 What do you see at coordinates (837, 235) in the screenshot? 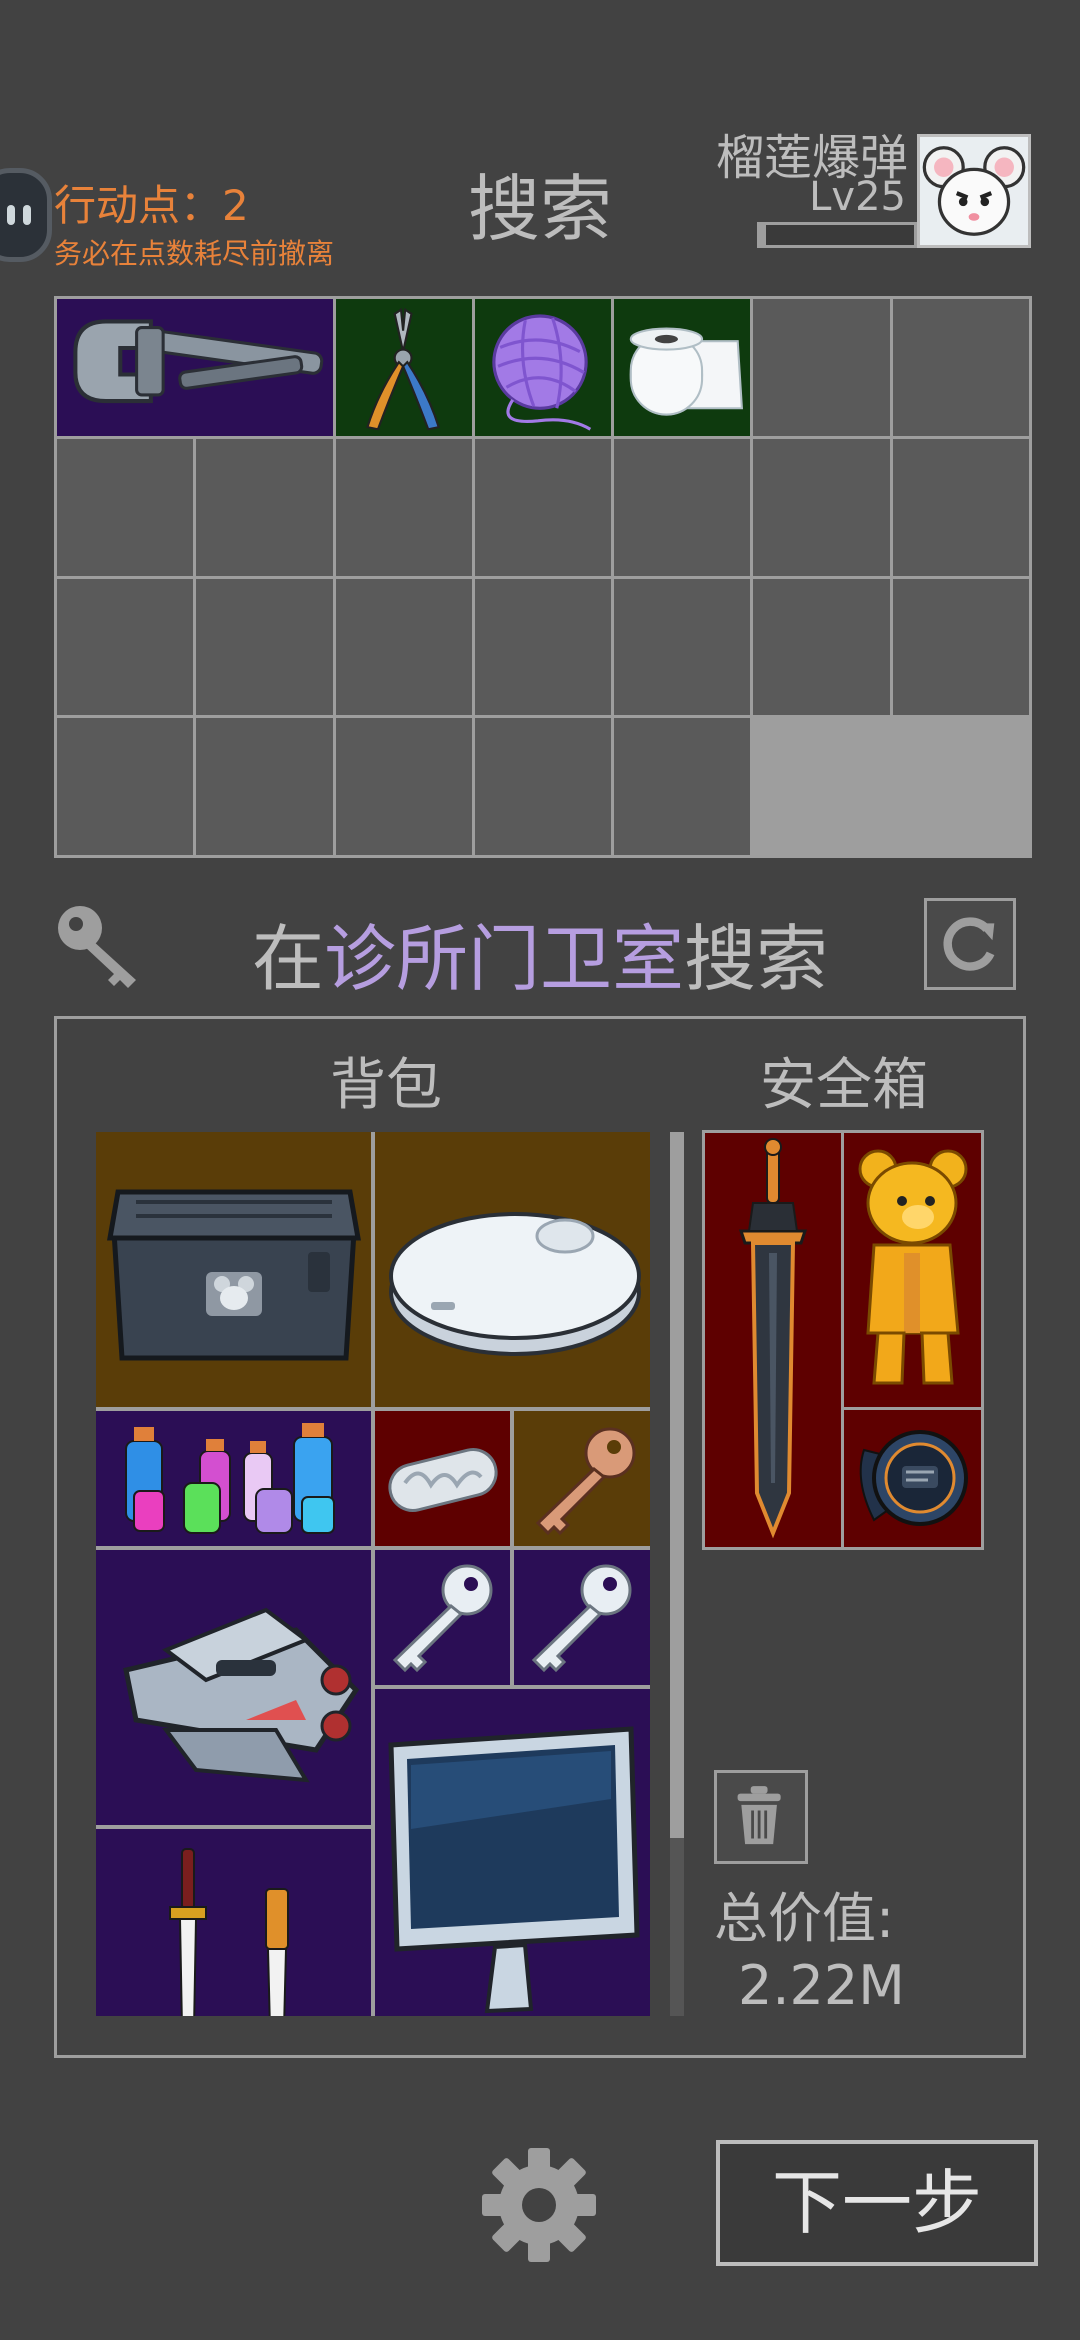
I see `xp-bar` at bounding box center [837, 235].